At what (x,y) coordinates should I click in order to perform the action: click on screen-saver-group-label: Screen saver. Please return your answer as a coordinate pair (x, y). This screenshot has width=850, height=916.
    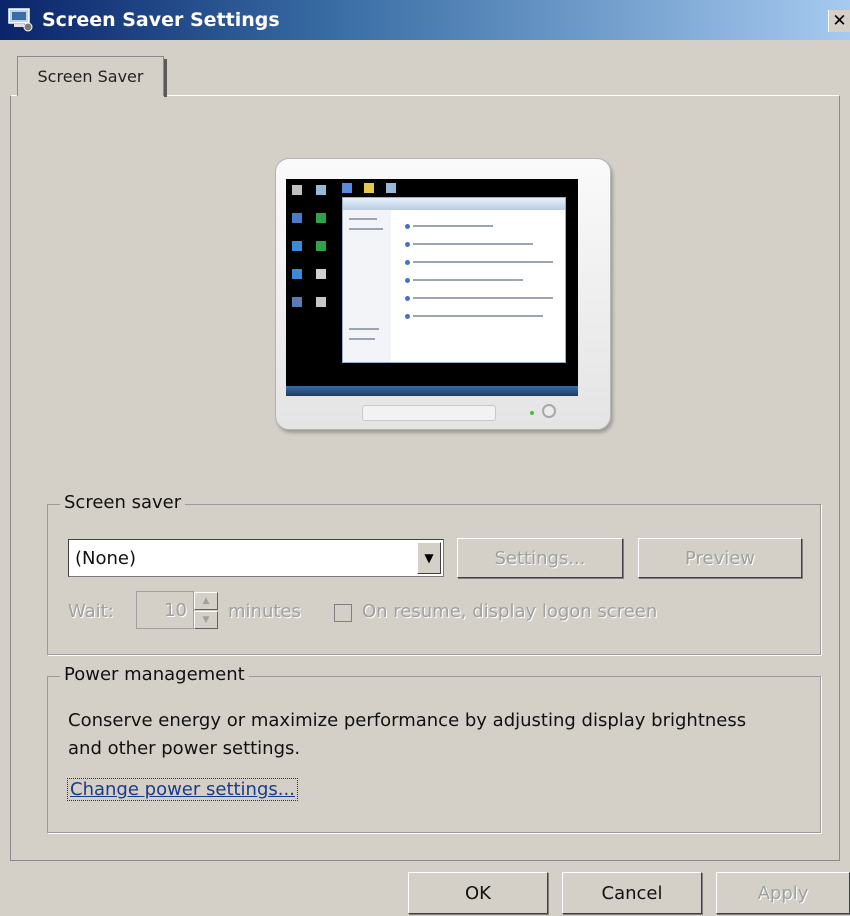
    Looking at the image, I should click on (123, 502).